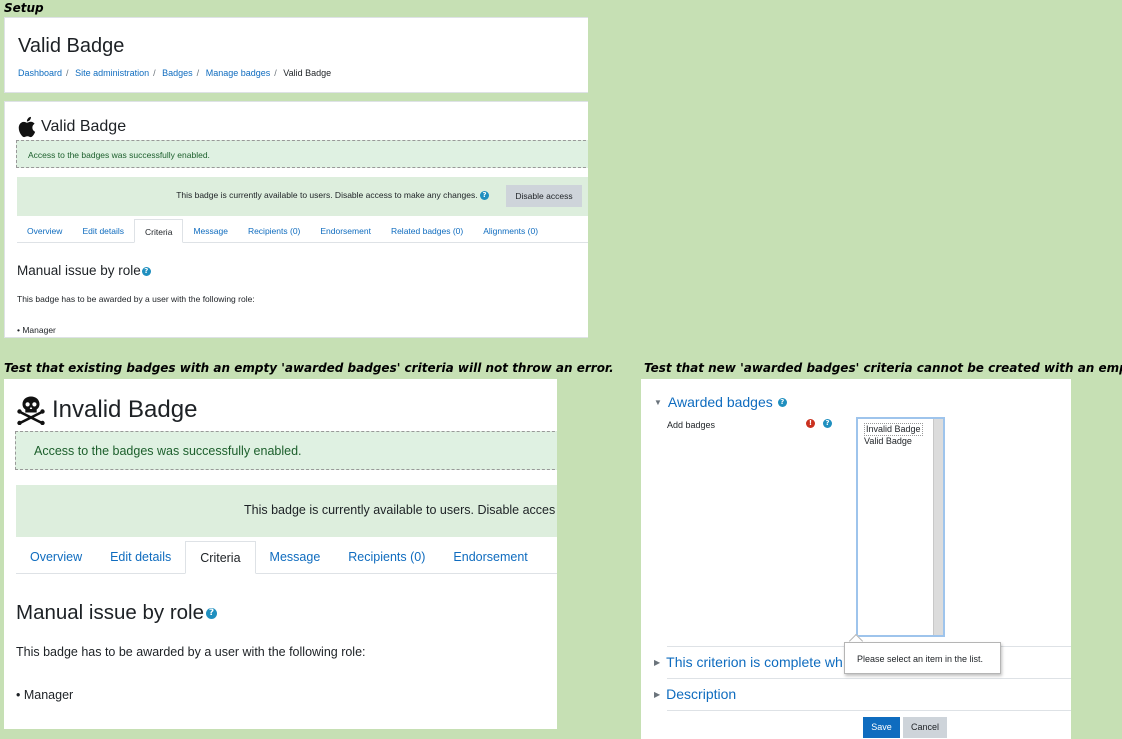 This screenshot has height=739, width=1122. What do you see at coordinates (893, 441) in the screenshot?
I see `option-valid-badge: Valid Badge` at bounding box center [893, 441].